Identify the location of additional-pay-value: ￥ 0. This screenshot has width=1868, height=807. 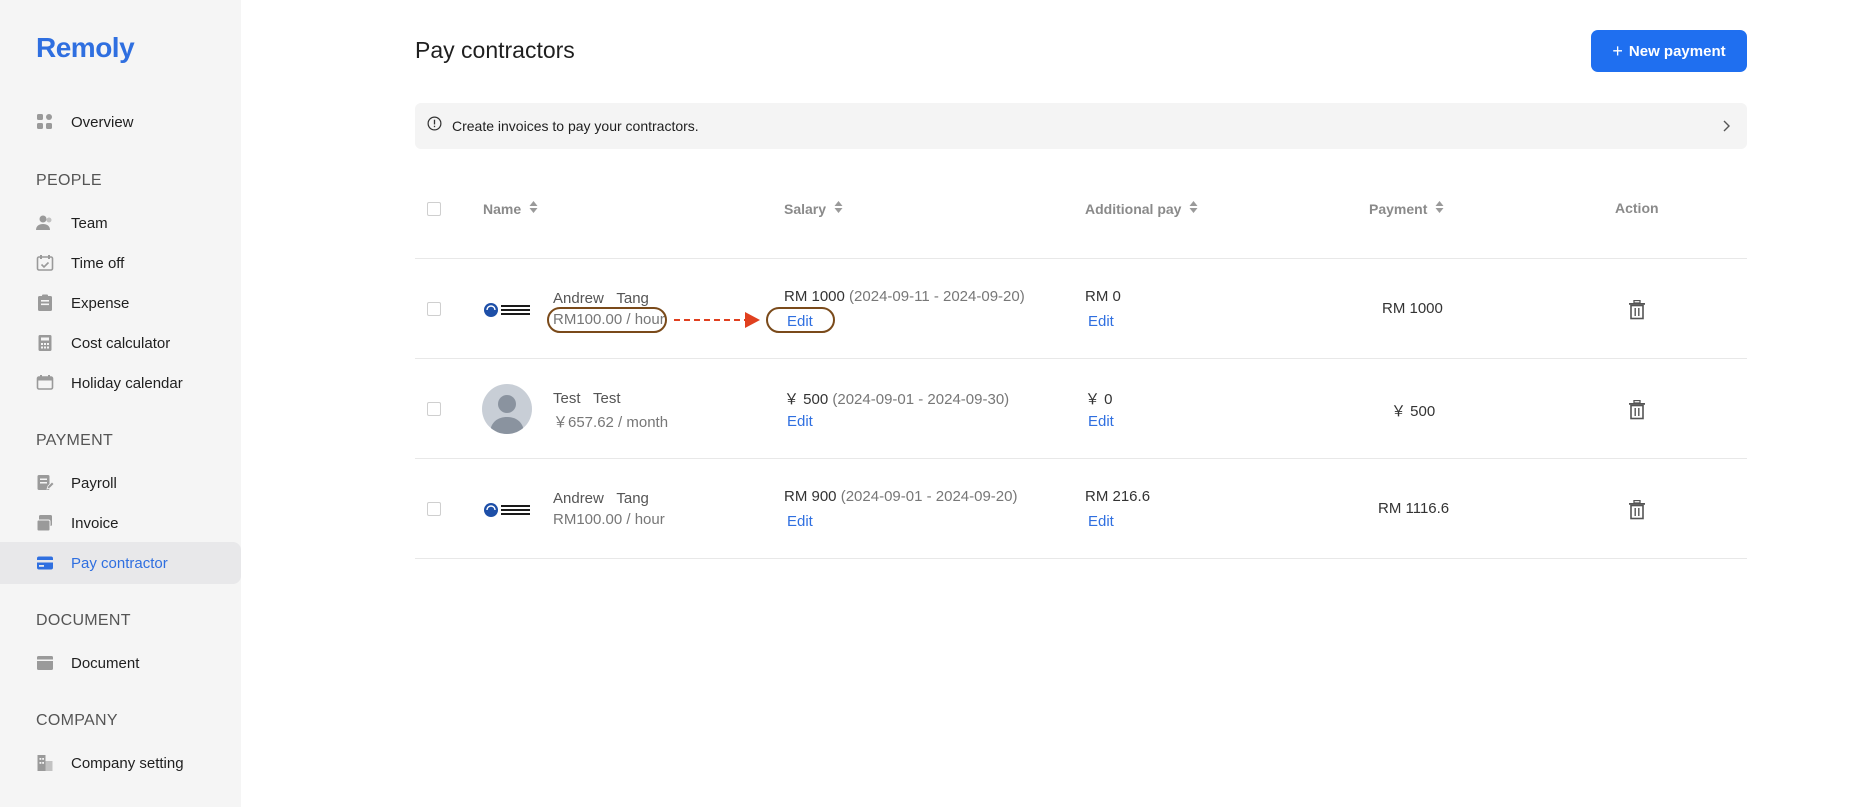
(1099, 399).